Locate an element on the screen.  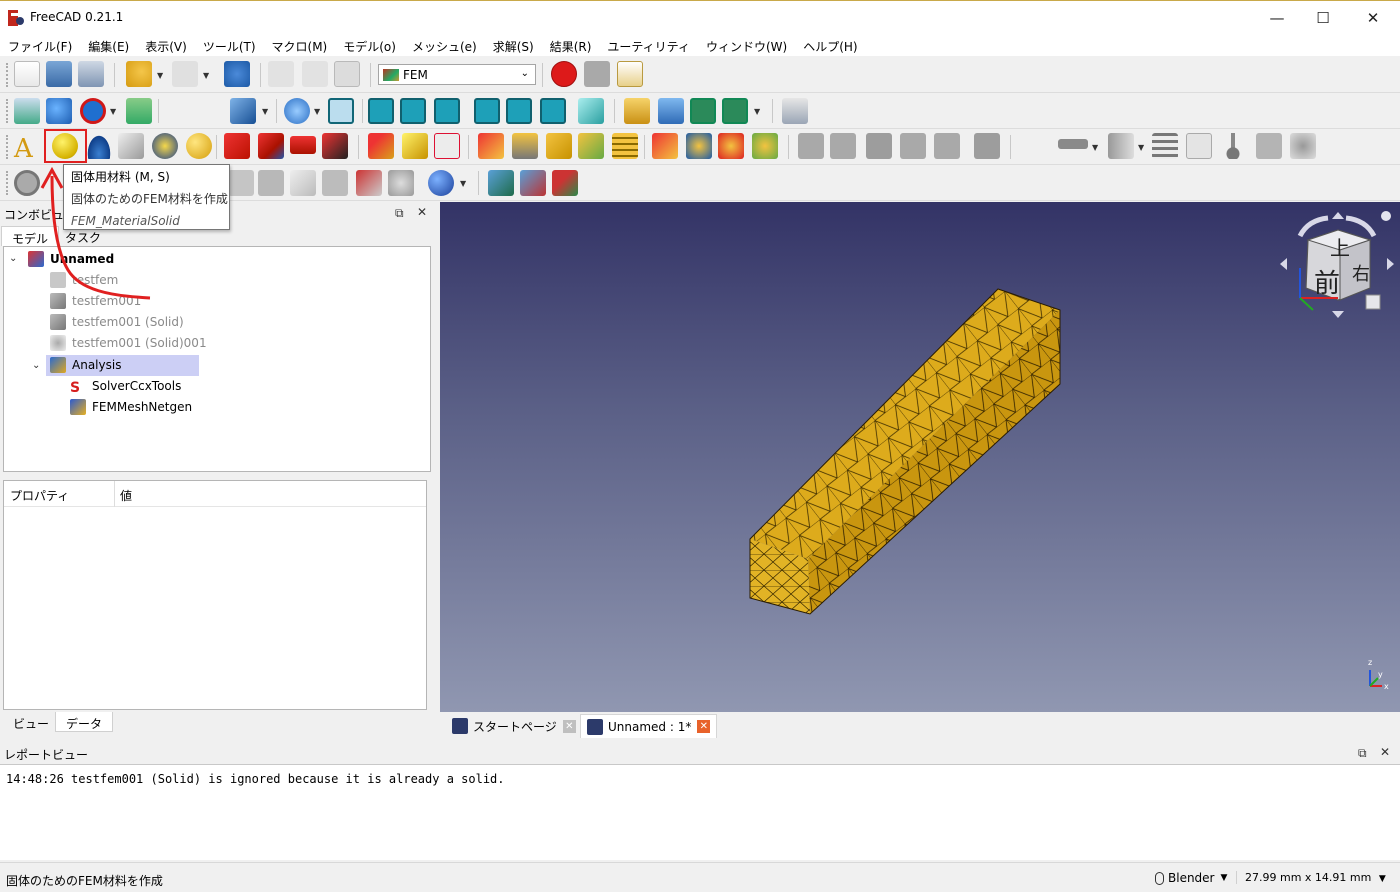
create-link-icon is located at coordinates (703, 111).